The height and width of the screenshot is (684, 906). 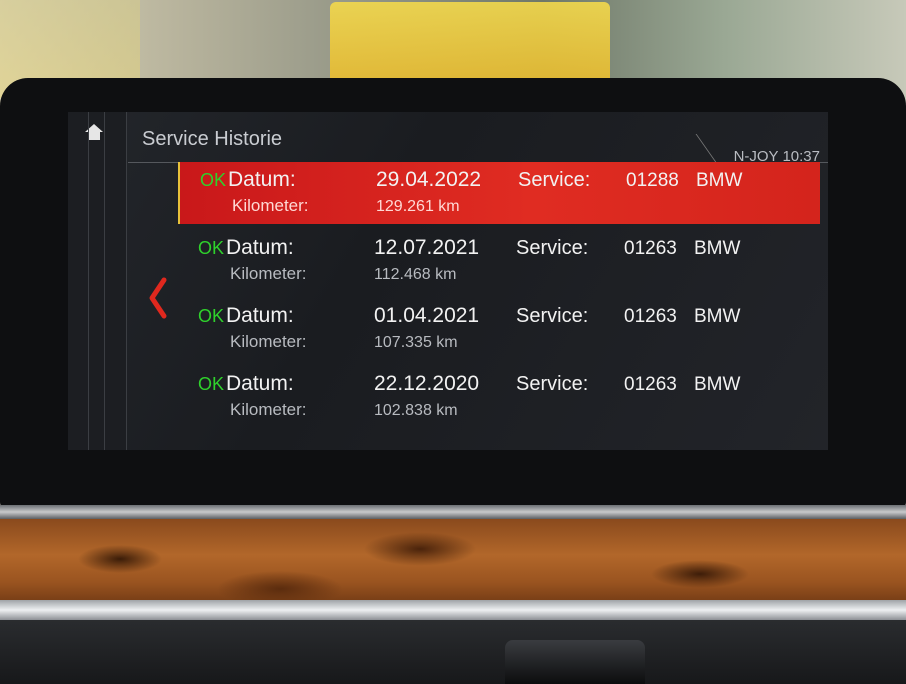 What do you see at coordinates (427, 315) in the screenshot?
I see `service-date: 01.04.2021` at bounding box center [427, 315].